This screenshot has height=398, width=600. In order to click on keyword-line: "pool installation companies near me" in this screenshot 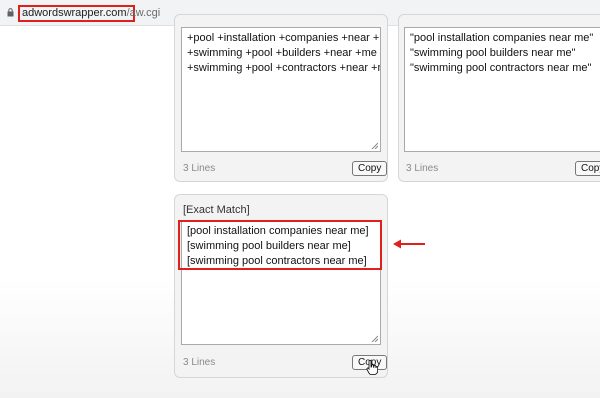, I will do `click(502, 38)`.